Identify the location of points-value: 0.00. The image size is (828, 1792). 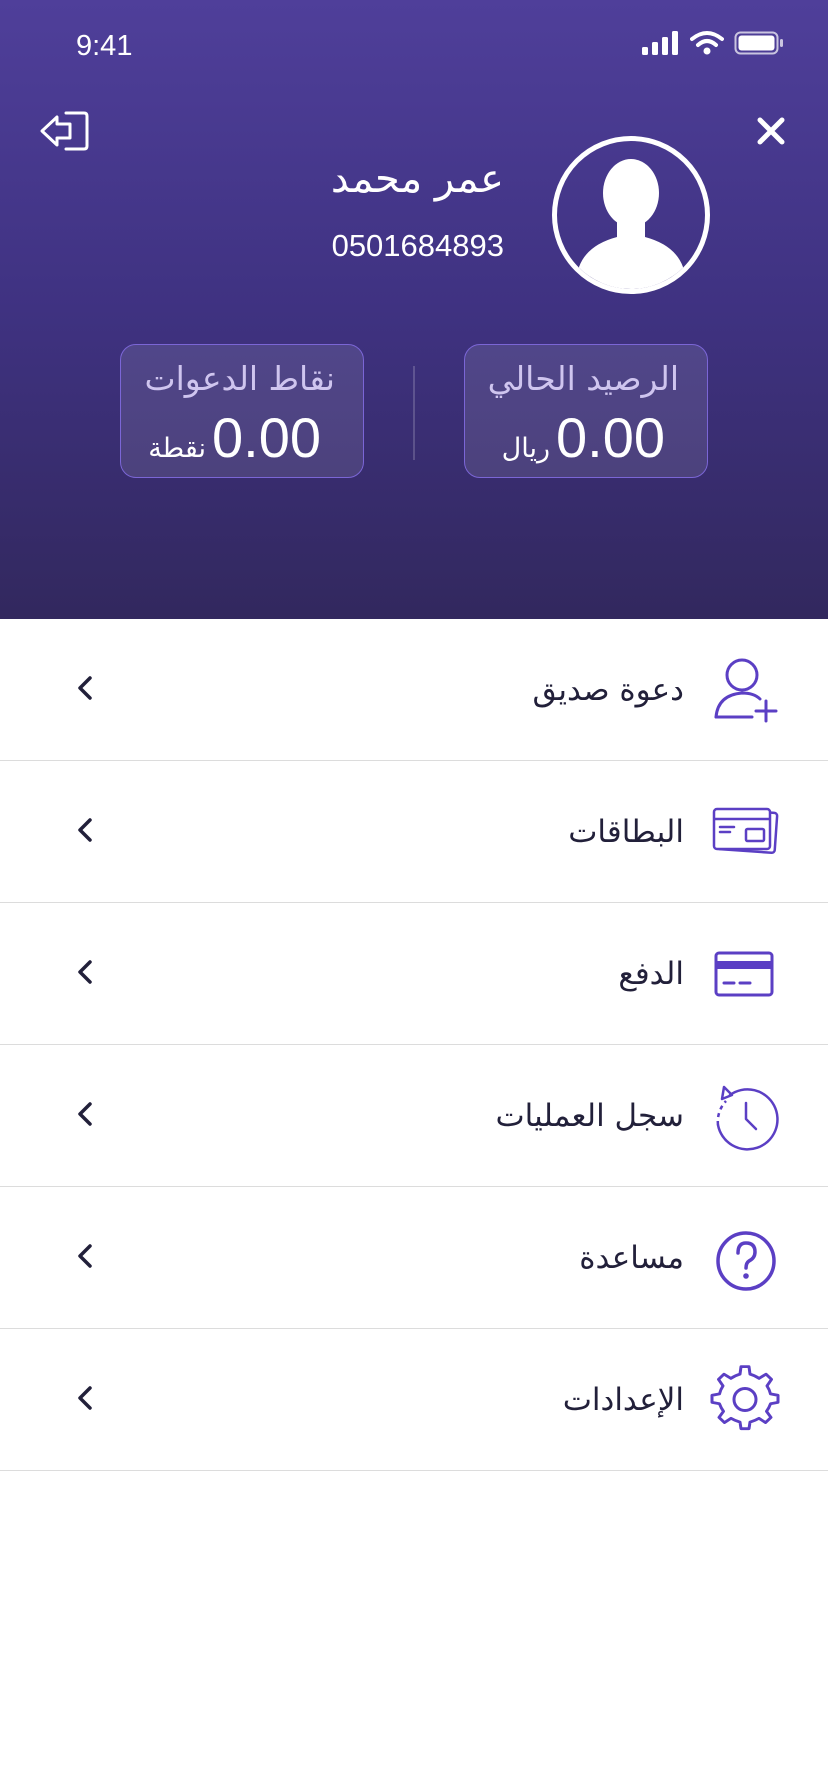
(266, 437).